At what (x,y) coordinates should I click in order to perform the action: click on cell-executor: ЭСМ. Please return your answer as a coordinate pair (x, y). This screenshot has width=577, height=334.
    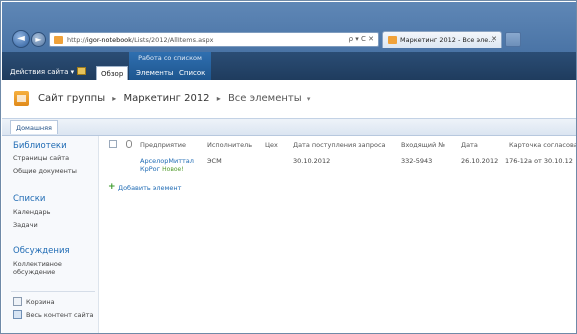
    Looking at the image, I should click on (214, 161).